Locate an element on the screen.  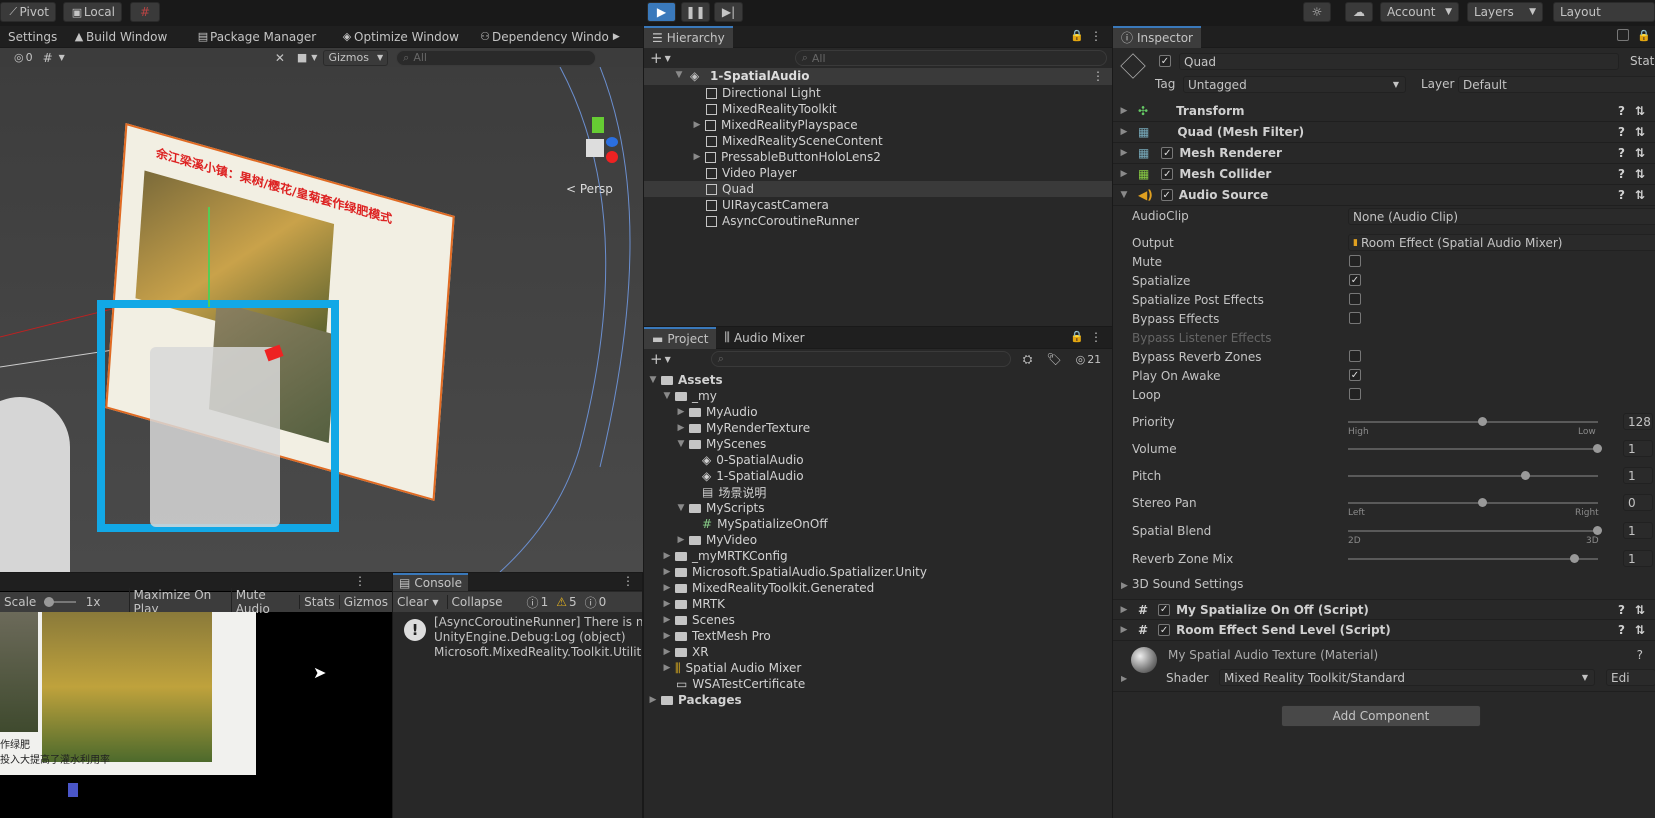
info-icon: ⓘ is located at coordinates (533, 602).